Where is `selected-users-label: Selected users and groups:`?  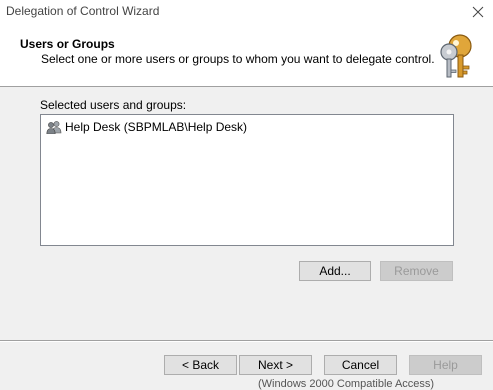
selected-users-label: Selected users and groups: is located at coordinates (113, 105).